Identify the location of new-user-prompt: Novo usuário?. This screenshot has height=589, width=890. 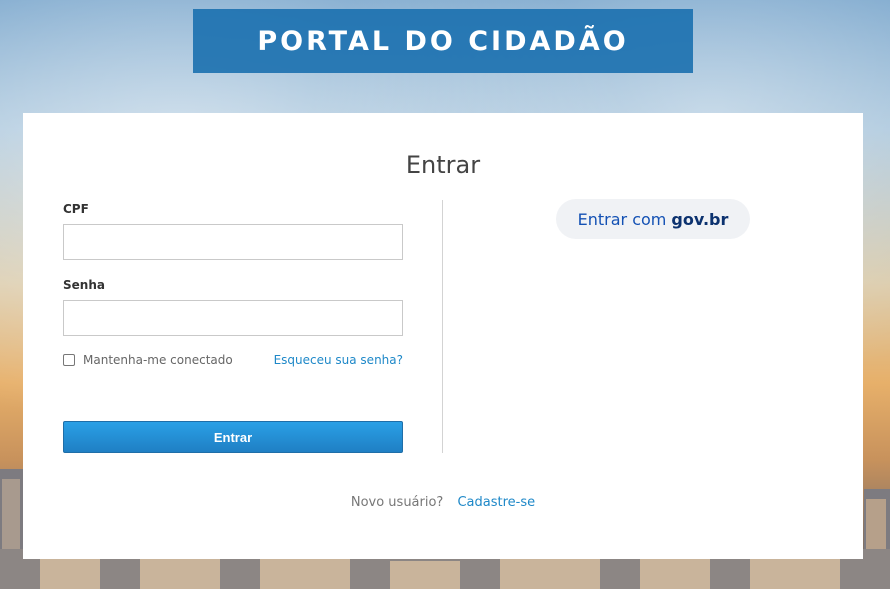
(397, 502).